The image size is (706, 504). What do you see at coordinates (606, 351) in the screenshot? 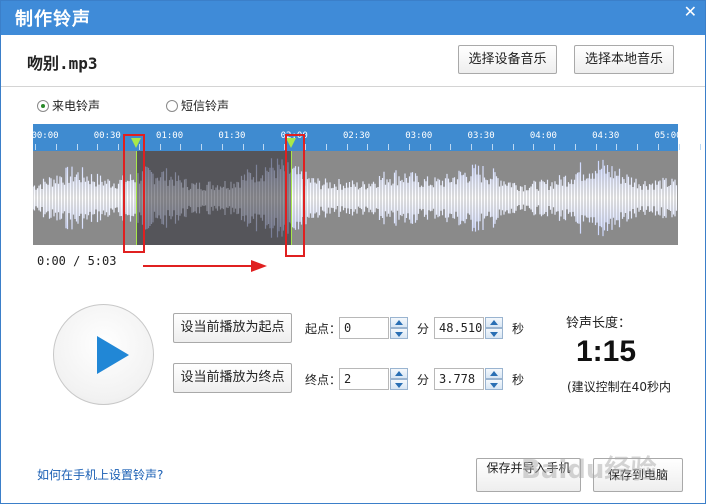
I see `ringtone-length-value: 1:15` at bounding box center [606, 351].